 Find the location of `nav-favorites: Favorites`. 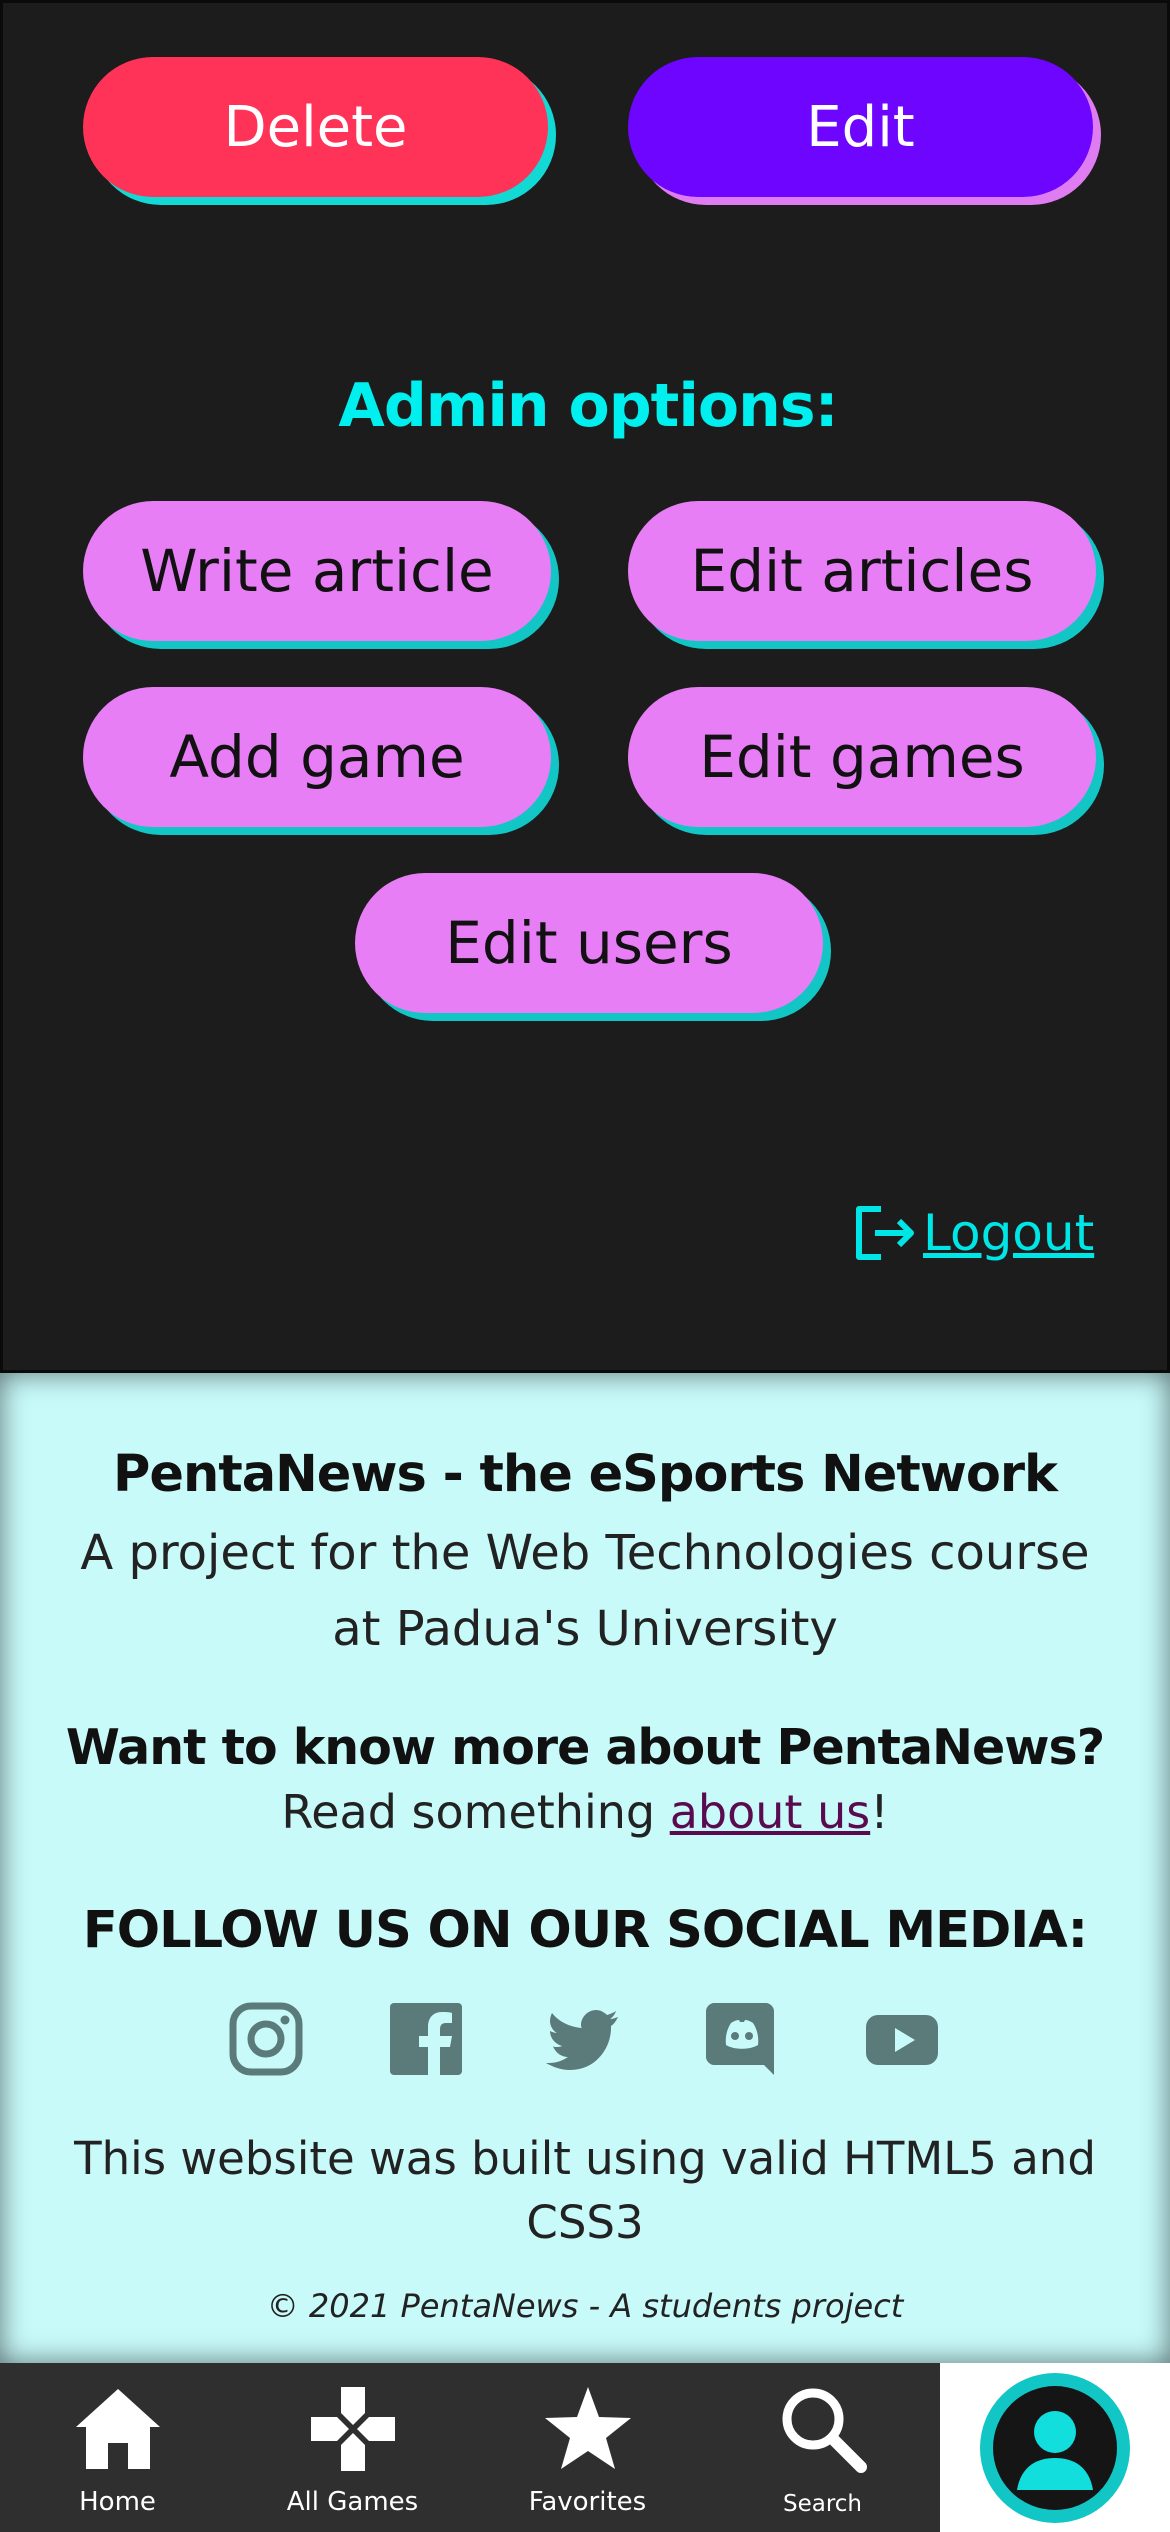

nav-favorites: Favorites is located at coordinates (587, 2447).